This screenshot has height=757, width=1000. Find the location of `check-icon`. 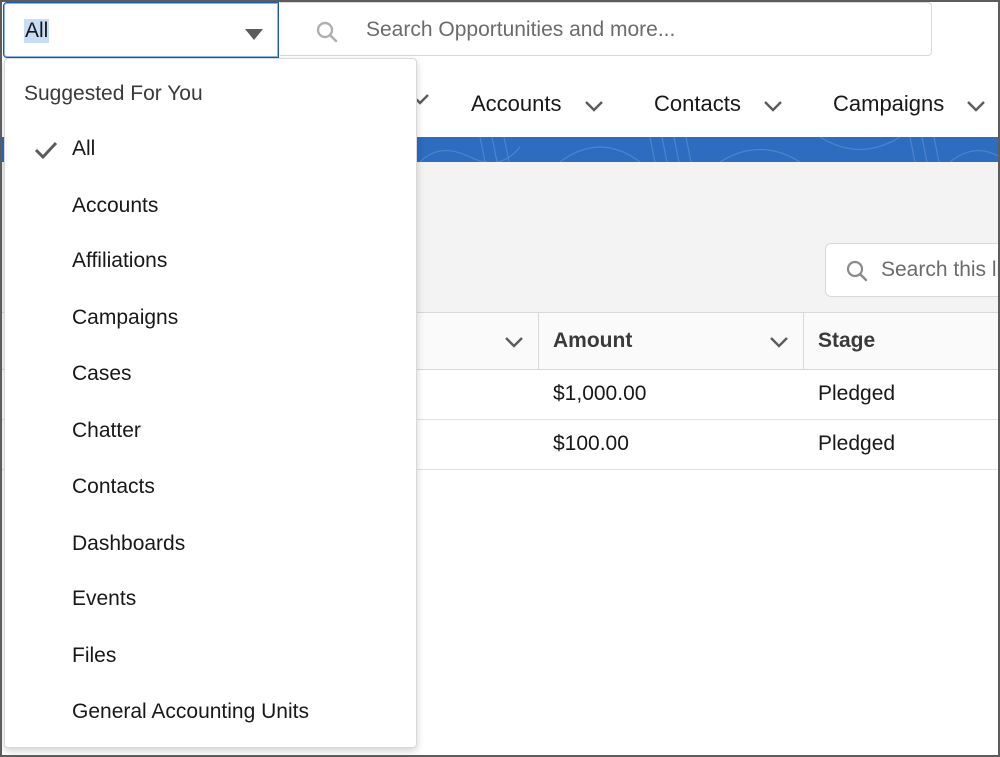

check-icon is located at coordinates (46, 152).